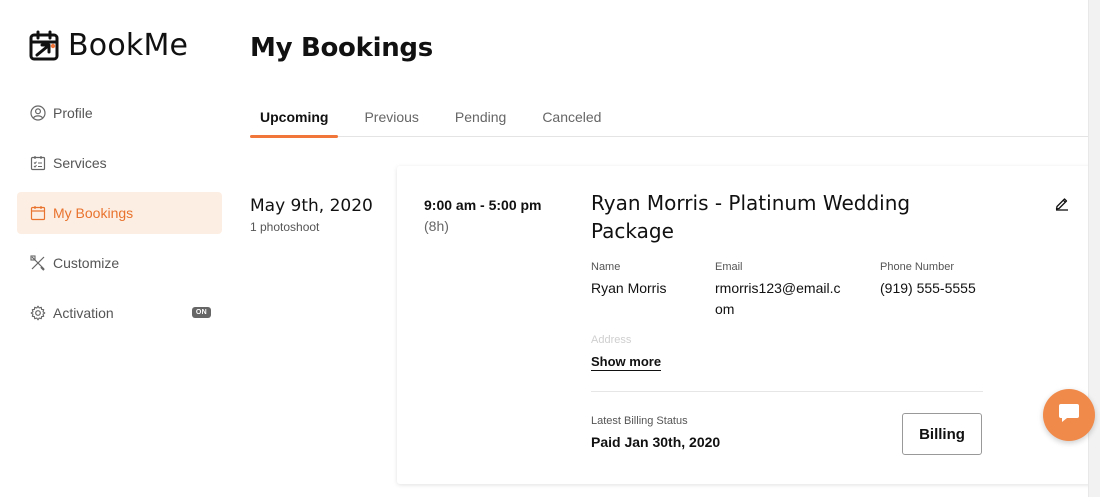  Describe the element at coordinates (73, 113) in the screenshot. I see `sidebar-item-label: Profile` at that location.